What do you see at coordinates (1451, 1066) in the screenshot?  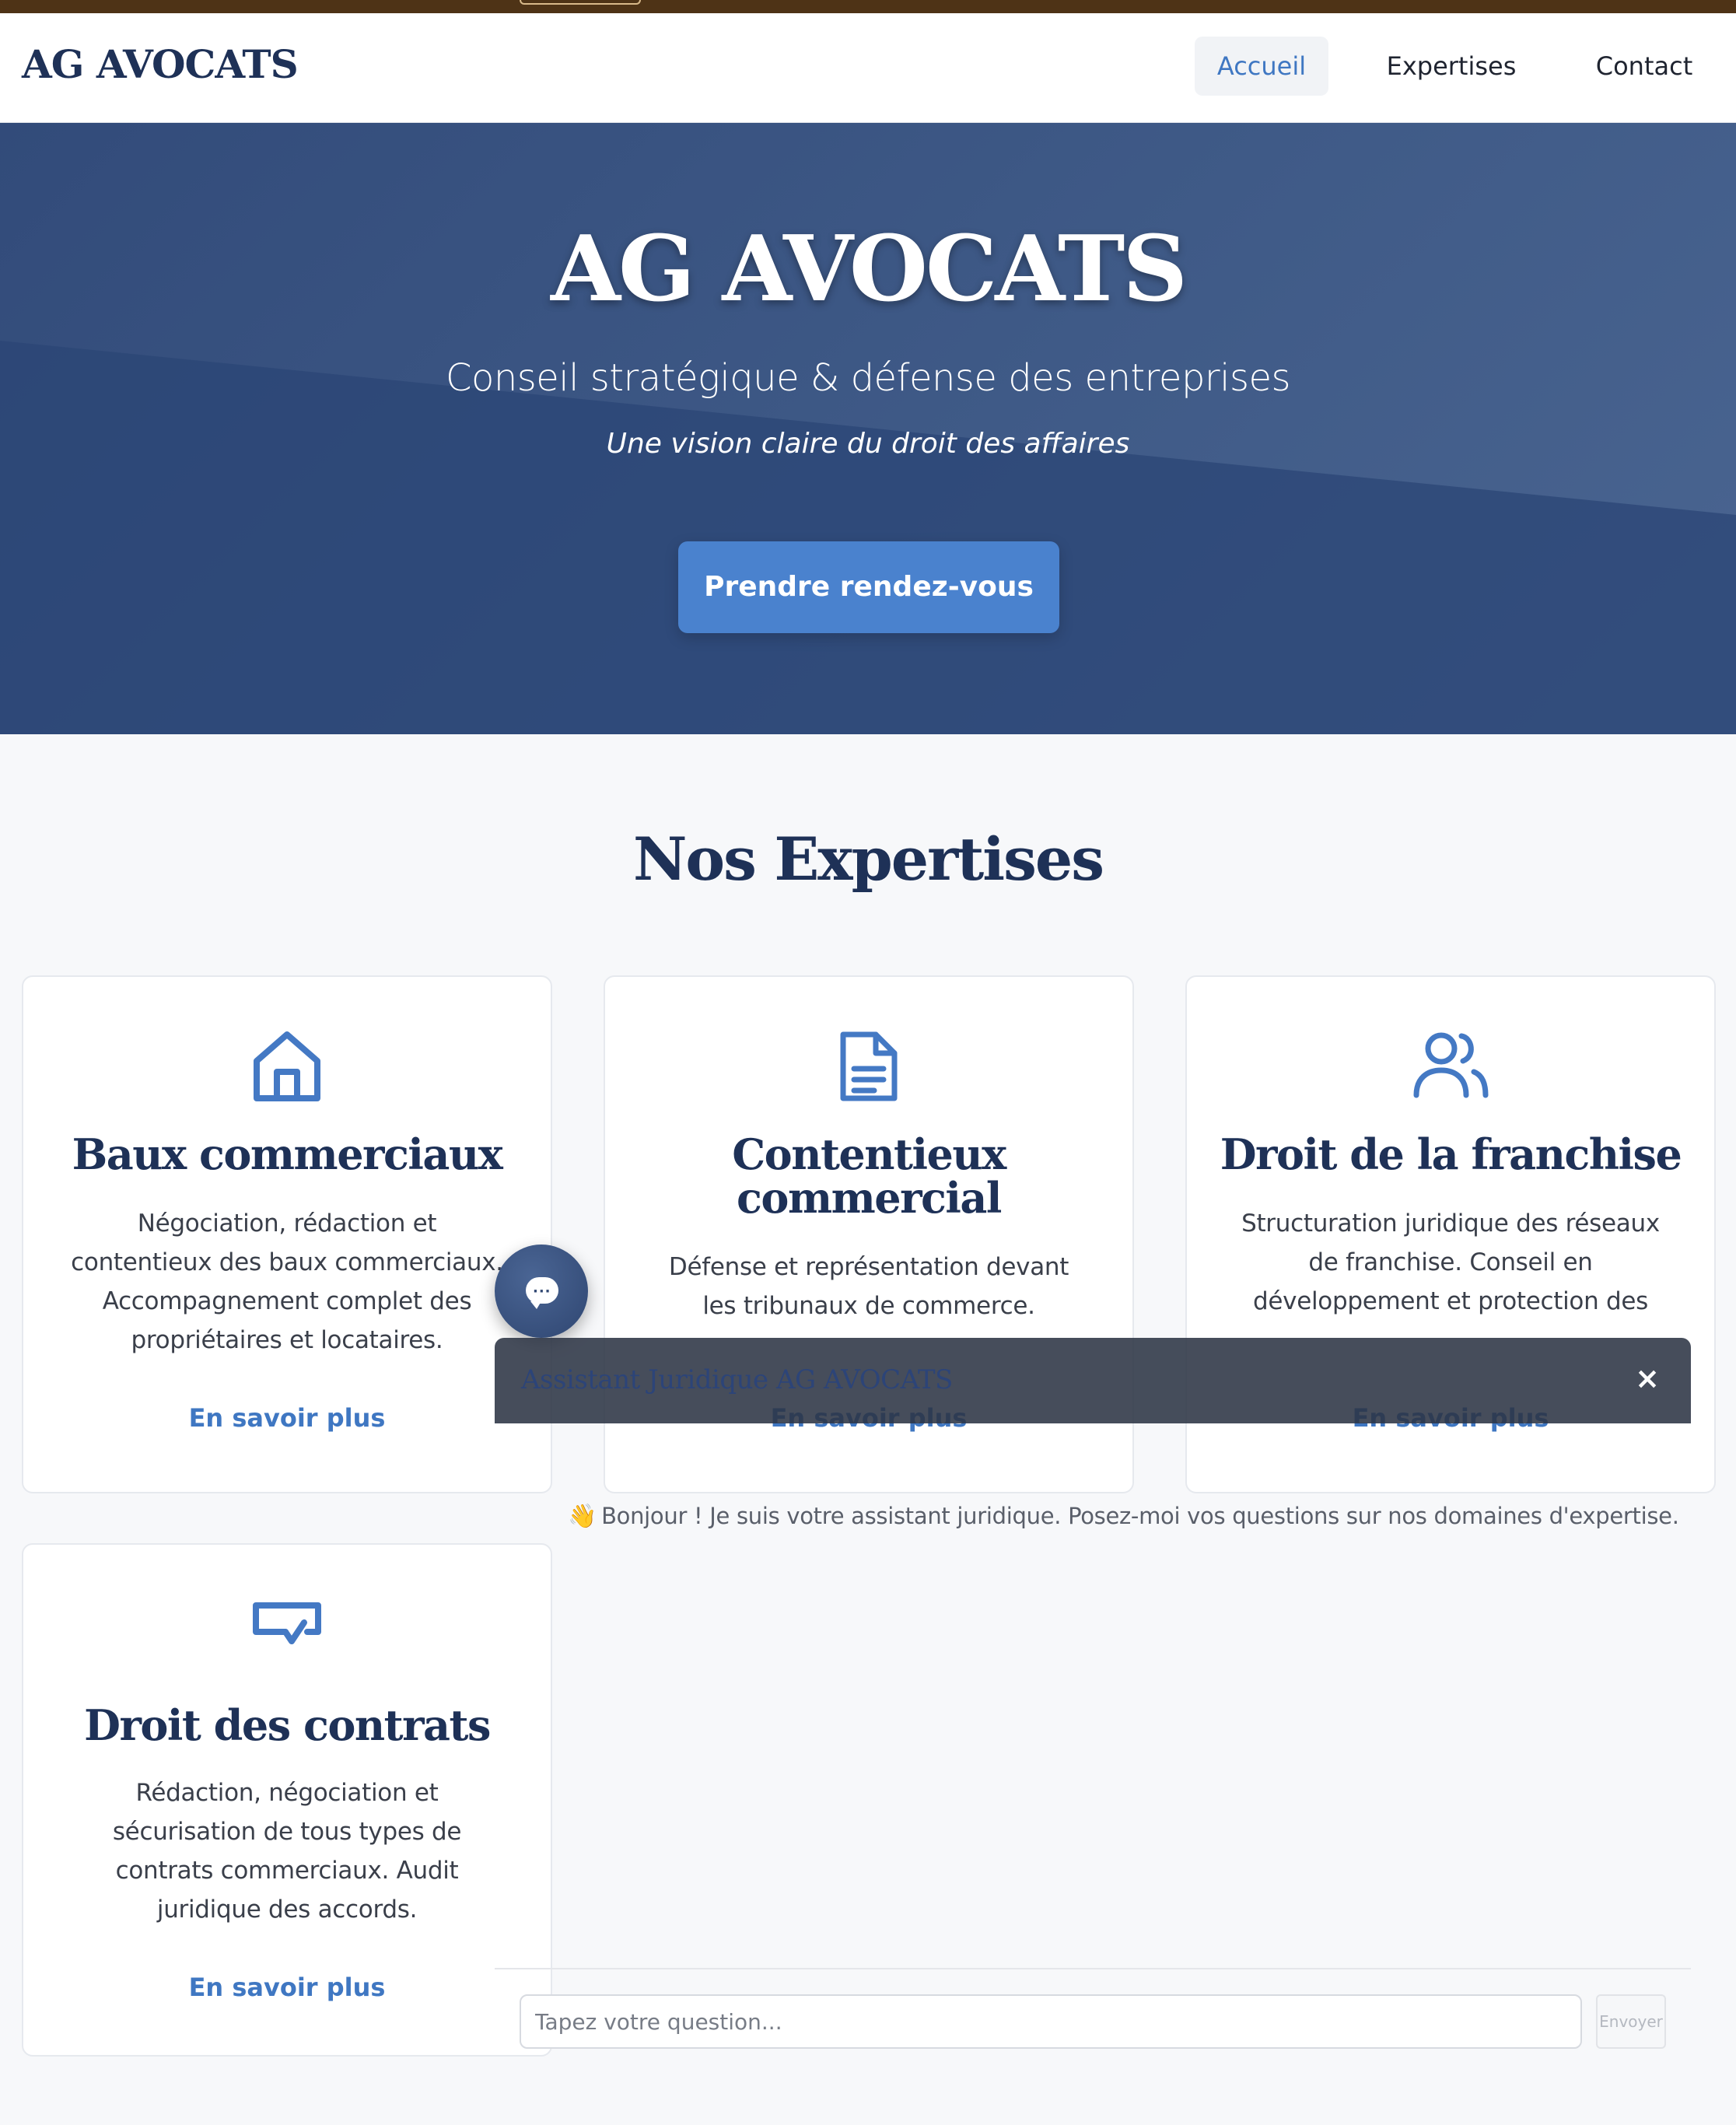 I see `users-icon` at bounding box center [1451, 1066].